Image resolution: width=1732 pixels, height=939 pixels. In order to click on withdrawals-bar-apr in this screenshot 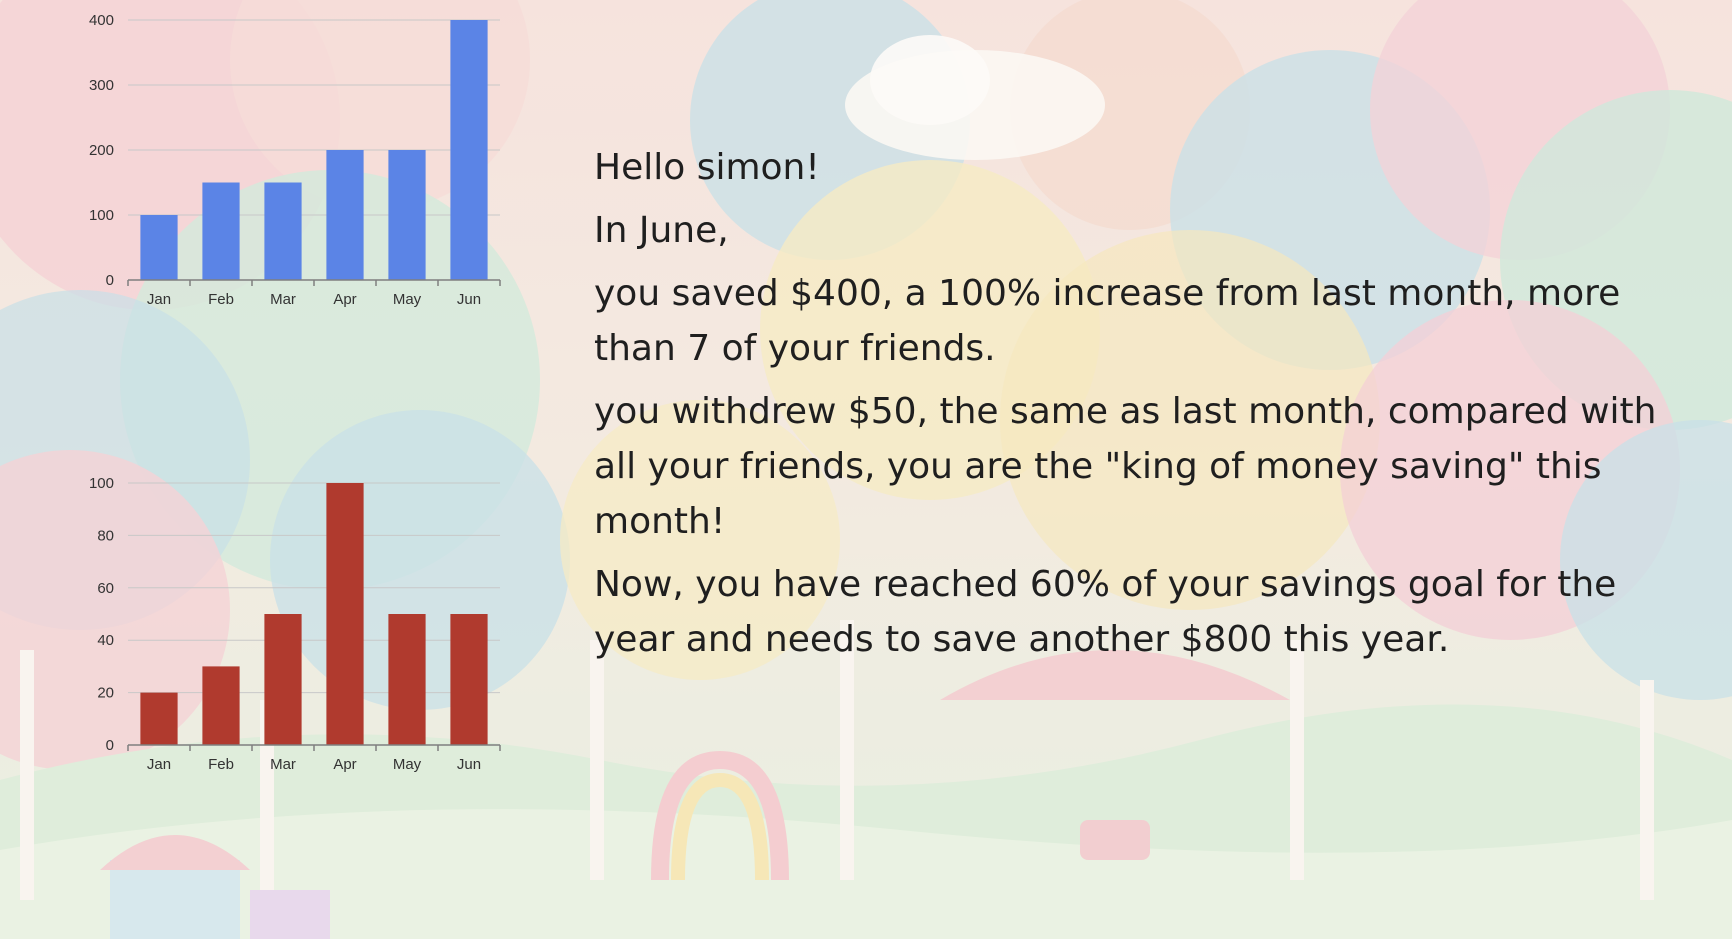, I will do `click(345, 614)`.